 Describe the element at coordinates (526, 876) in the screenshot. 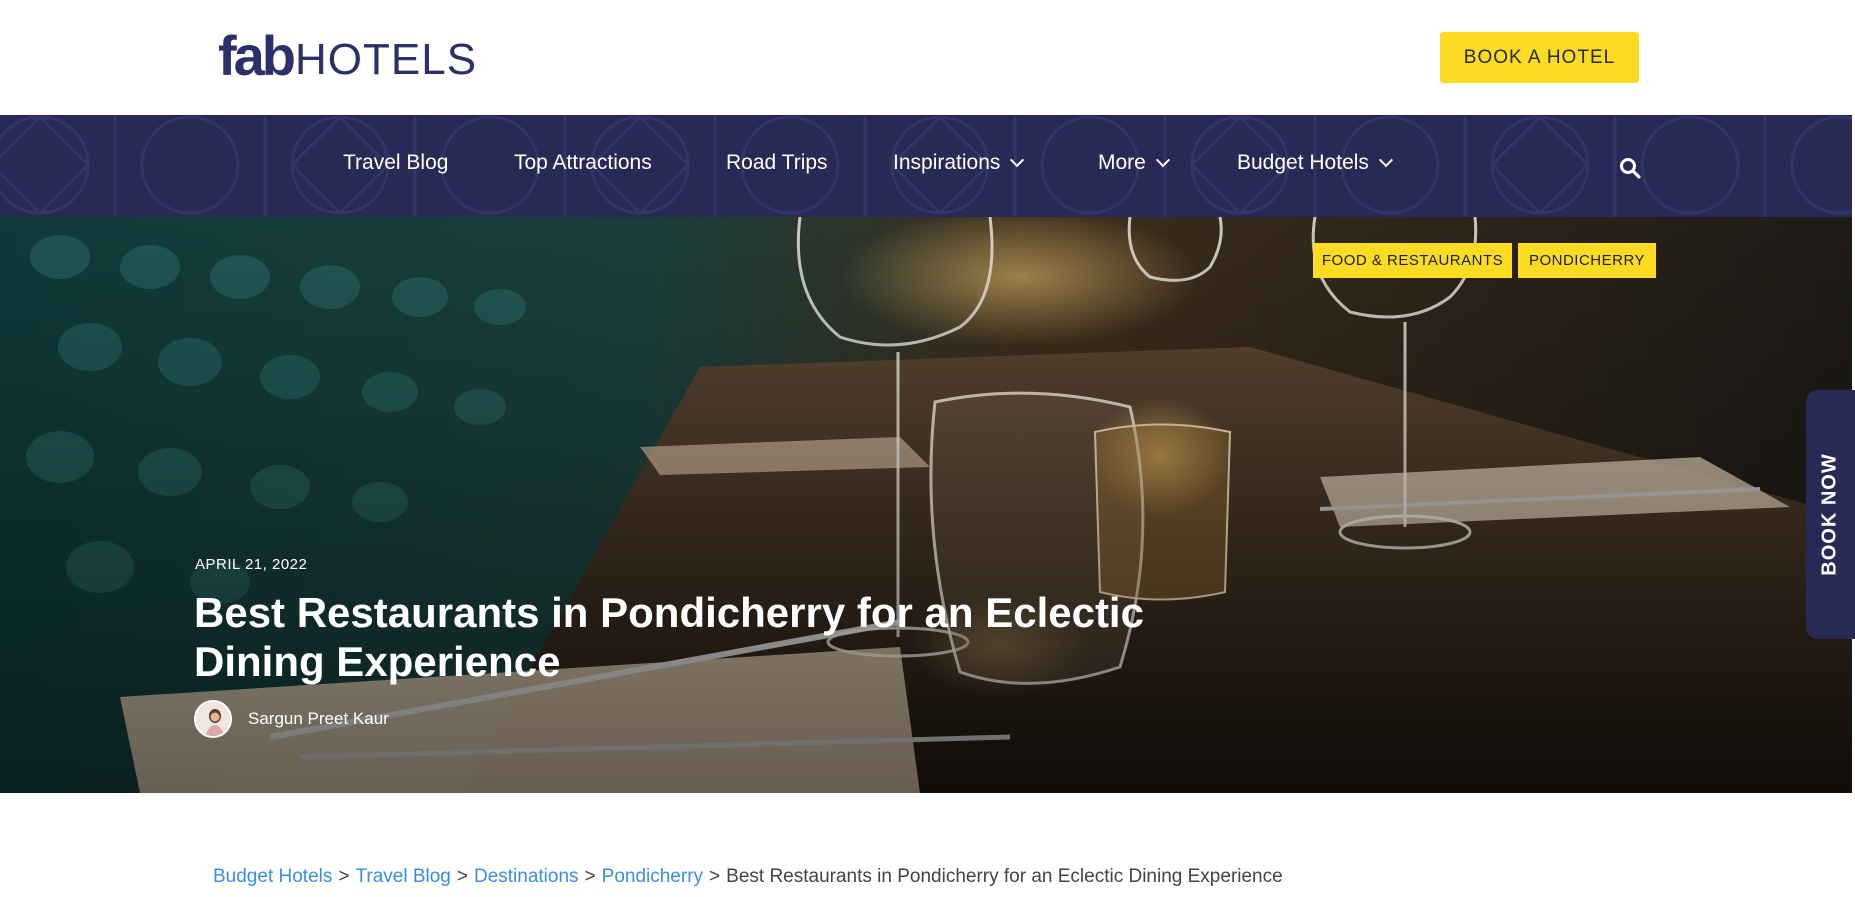

I see `breadcrumb-link-destinations: Destinations` at that location.